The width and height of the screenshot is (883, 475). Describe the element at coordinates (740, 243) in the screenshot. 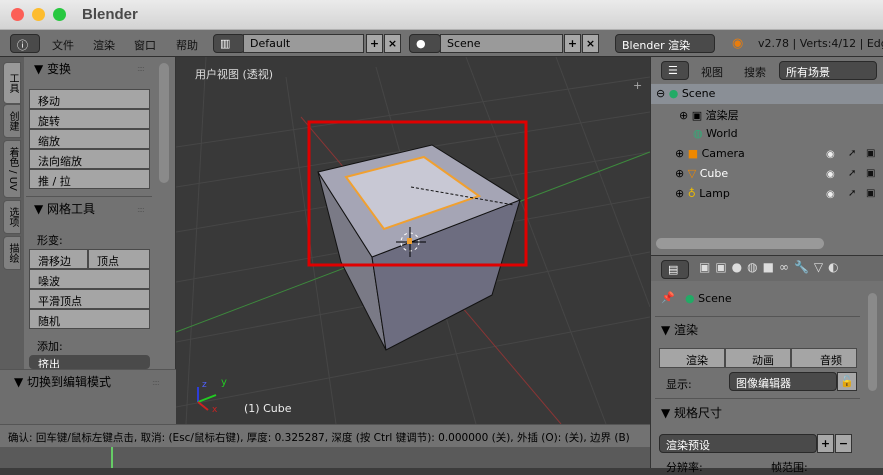

I see `outliner-scrollbar` at that location.